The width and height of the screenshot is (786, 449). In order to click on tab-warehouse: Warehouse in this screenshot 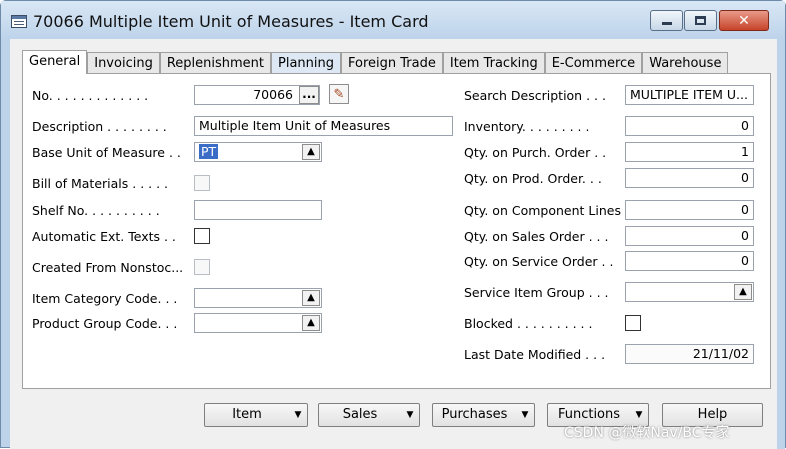, I will do `click(685, 63)`.